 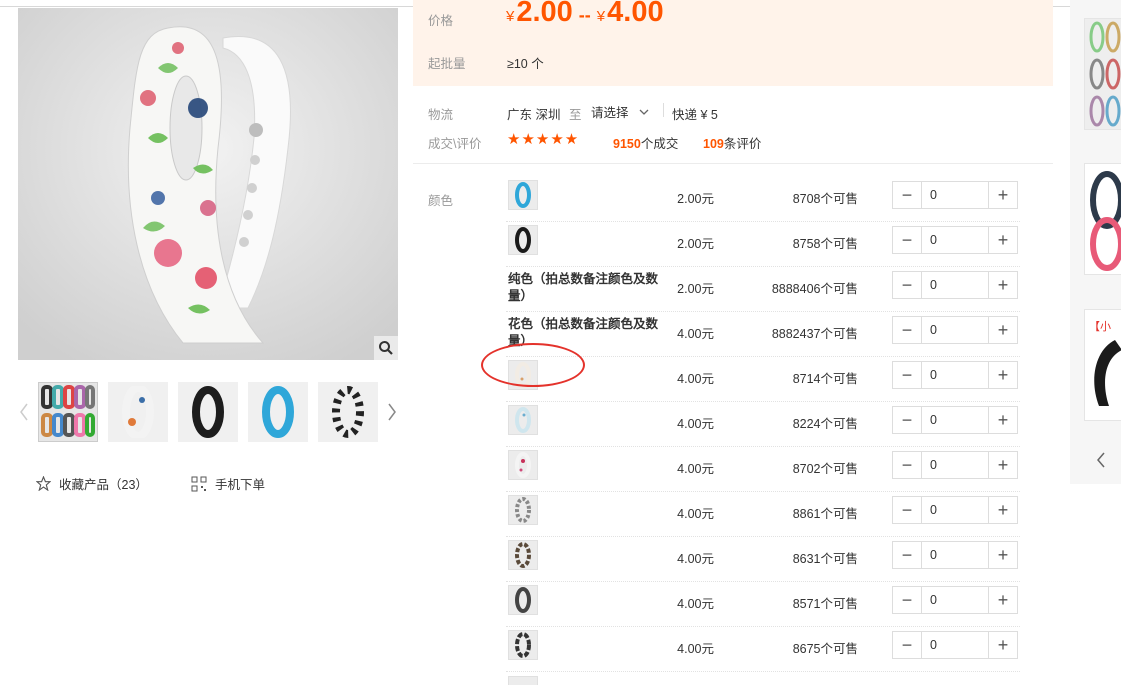 What do you see at coordinates (763, 649) in the screenshot?
I see `sku-row: 4.00元 8675个可售 −0 +` at bounding box center [763, 649].